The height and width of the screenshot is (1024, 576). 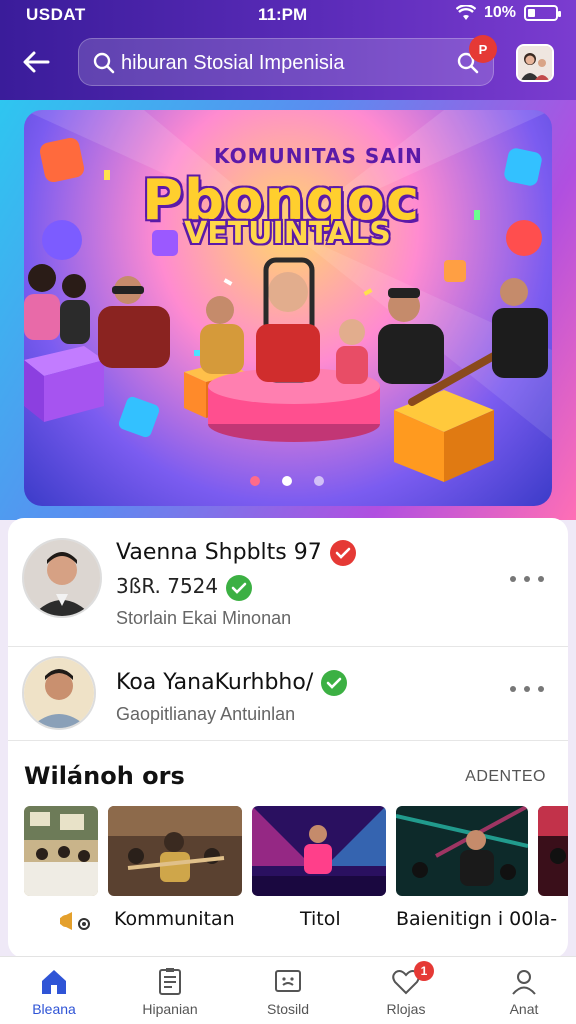 I want to click on carrier-text: USDAT, so click(x=56, y=14).